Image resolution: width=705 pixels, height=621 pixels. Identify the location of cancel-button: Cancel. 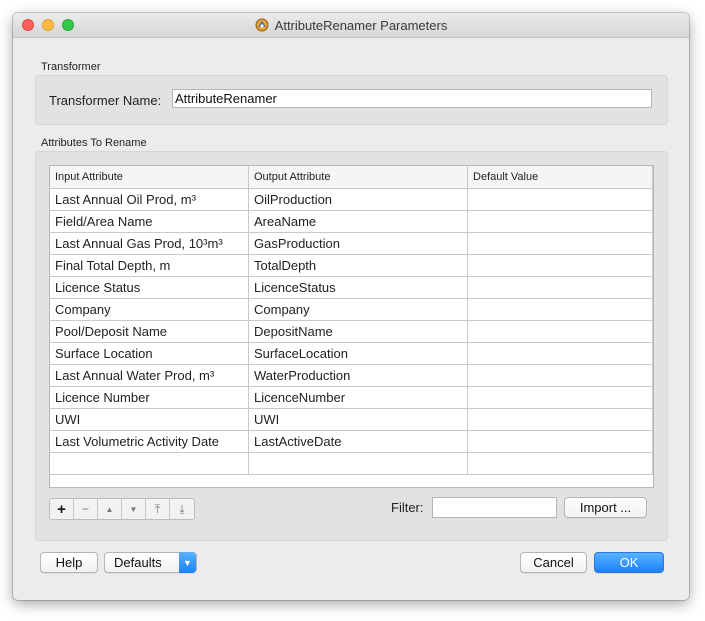
(553, 562).